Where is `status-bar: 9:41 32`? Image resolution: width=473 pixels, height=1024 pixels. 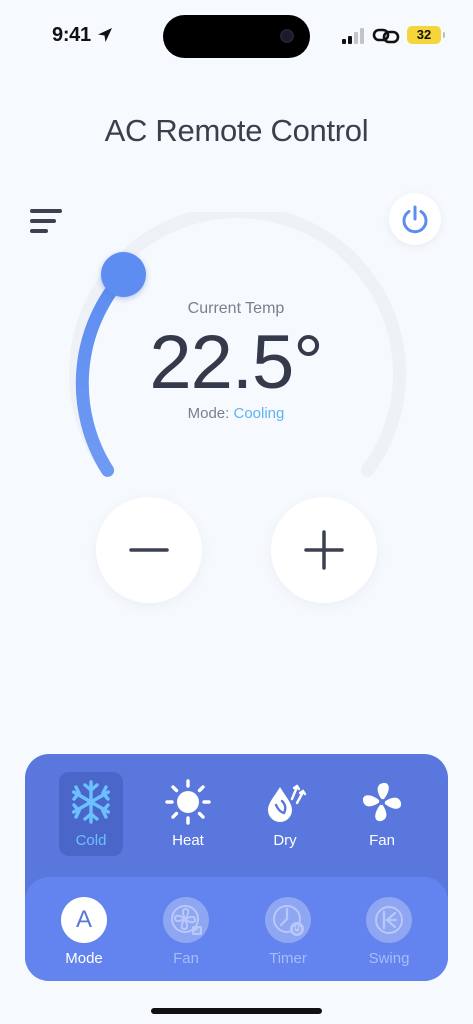 status-bar: 9:41 32 is located at coordinates (236, 35).